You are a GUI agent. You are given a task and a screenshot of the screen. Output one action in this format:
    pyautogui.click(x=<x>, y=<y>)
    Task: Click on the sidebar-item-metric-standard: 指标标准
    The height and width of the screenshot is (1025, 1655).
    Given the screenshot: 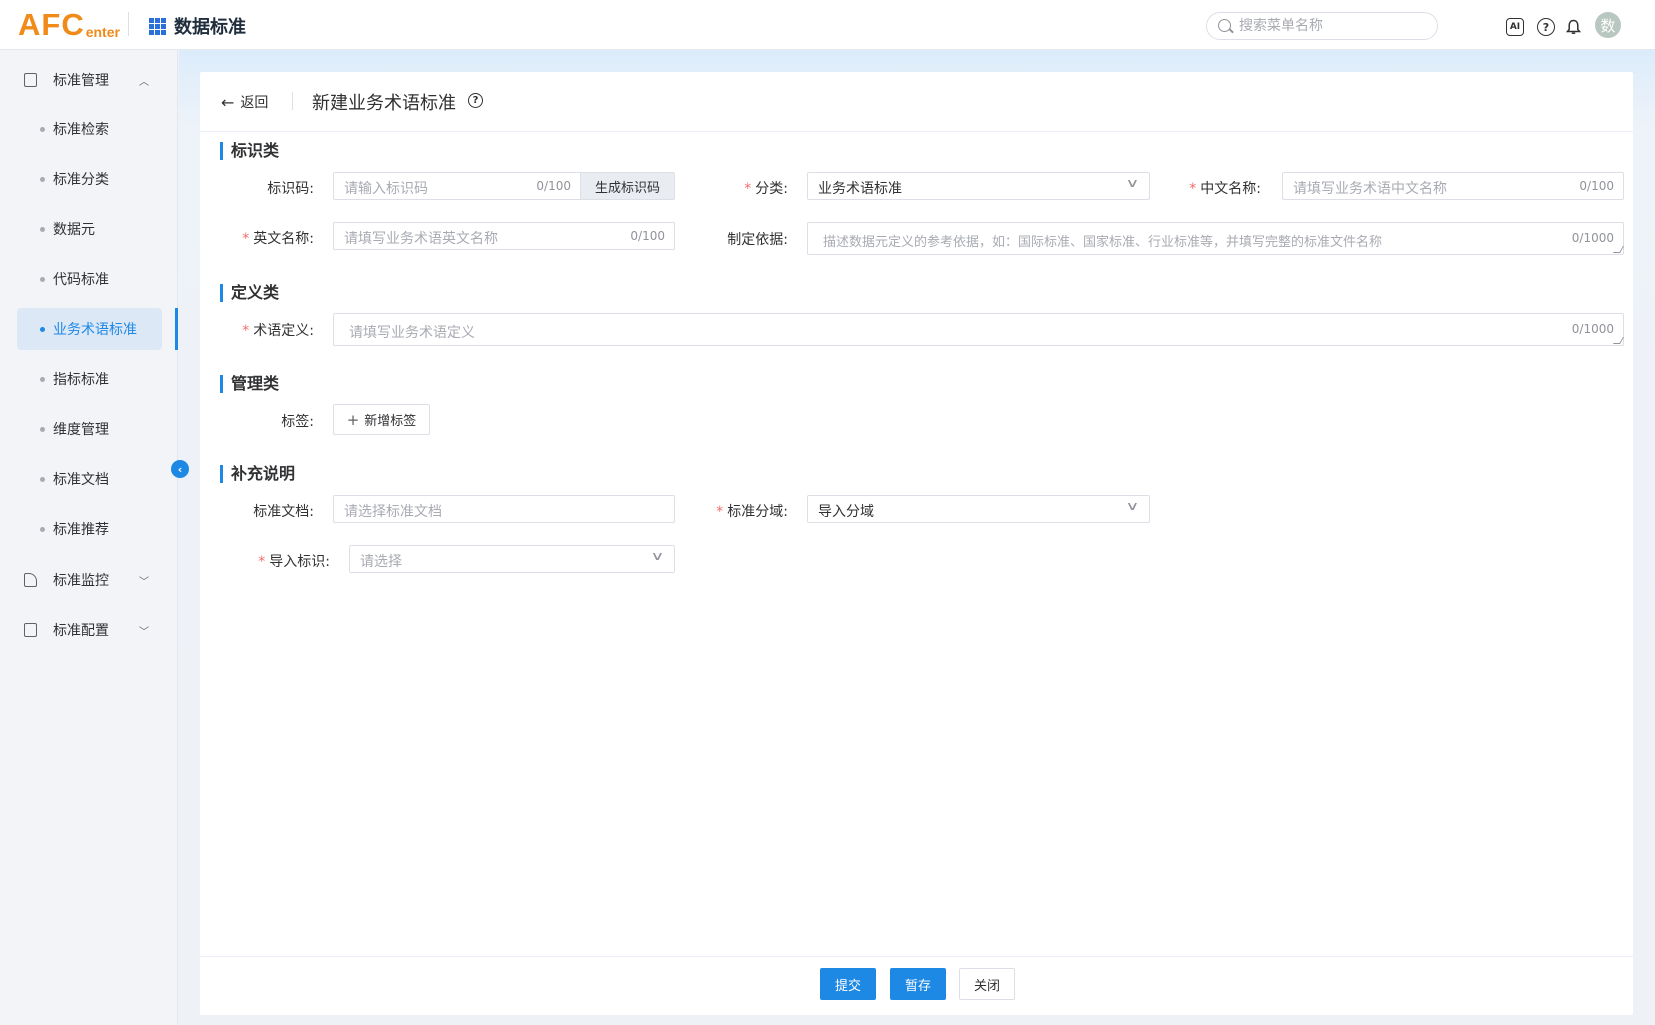 What is the action you would take?
    pyautogui.click(x=89, y=379)
    